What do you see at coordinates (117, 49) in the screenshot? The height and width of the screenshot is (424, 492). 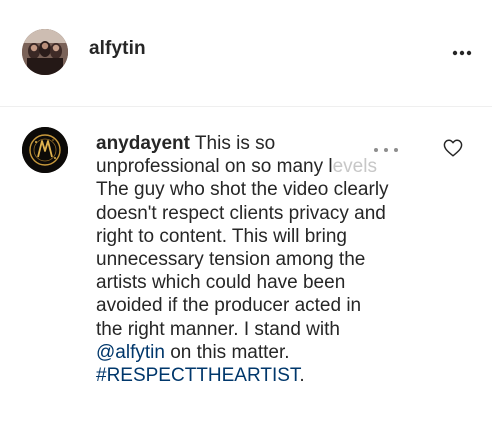 I see `post-author-username: alfytin` at bounding box center [117, 49].